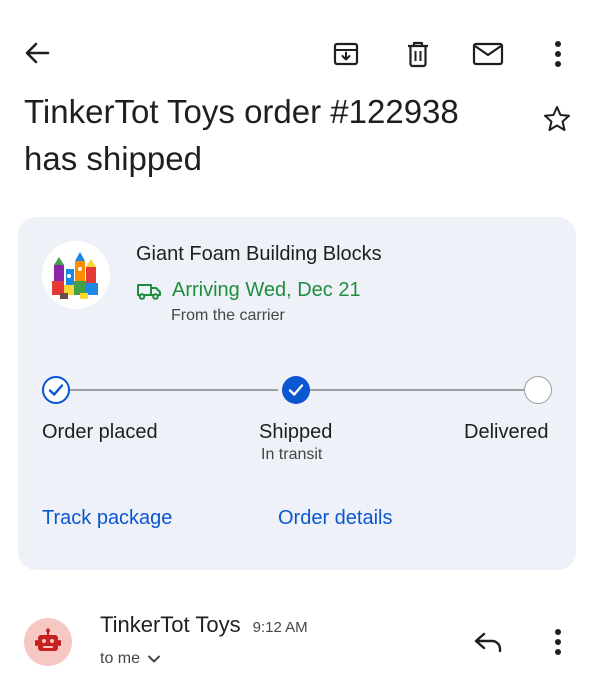 The height and width of the screenshot is (682, 592). Describe the element at coordinates (538, 390) in the screenshot. I see `step-delivered-dot` at that location.